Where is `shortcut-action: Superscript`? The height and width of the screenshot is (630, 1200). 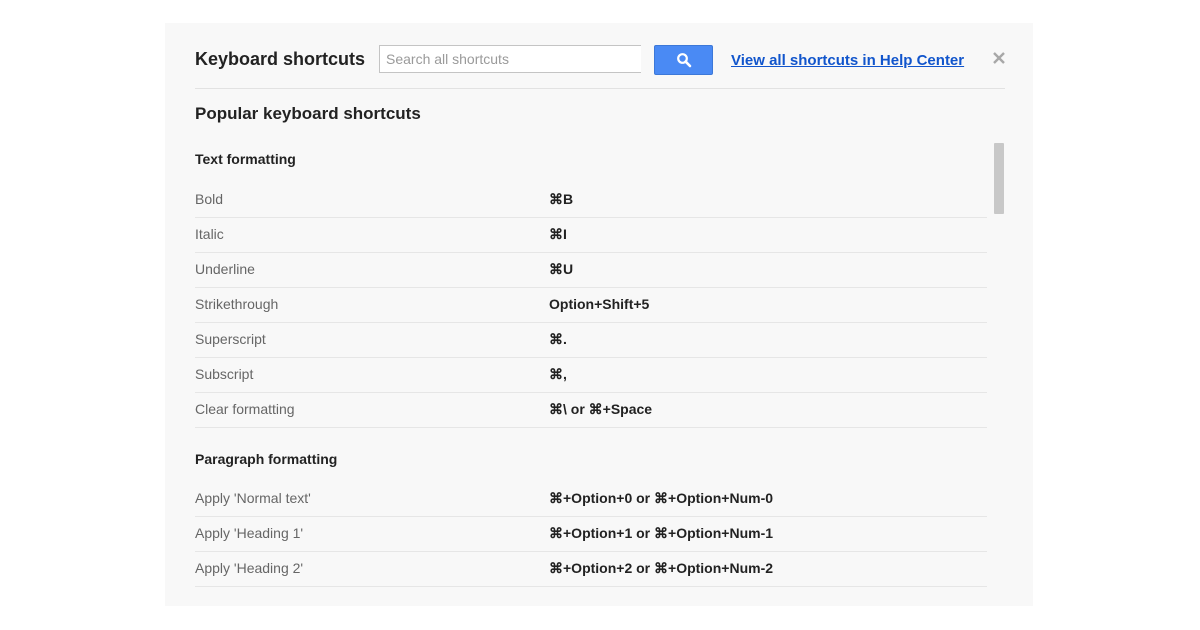
shortcut-action: Superscript is located at coordinates (230, 339).